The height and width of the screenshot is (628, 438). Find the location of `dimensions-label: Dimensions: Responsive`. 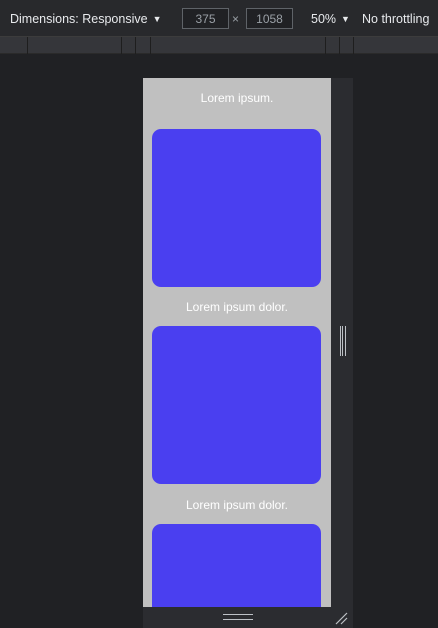

dimensions-label: Dimensions: Responsive is located at coordinates (79, 19).